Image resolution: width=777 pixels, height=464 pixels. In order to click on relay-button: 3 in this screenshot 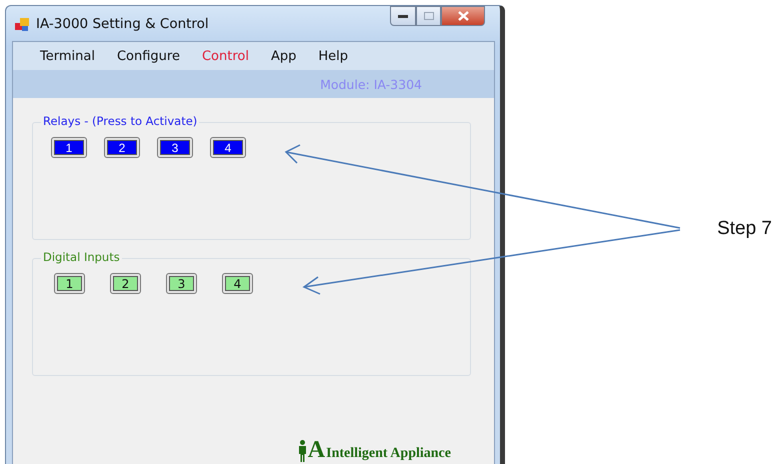, I will do `click(175, 147)`.